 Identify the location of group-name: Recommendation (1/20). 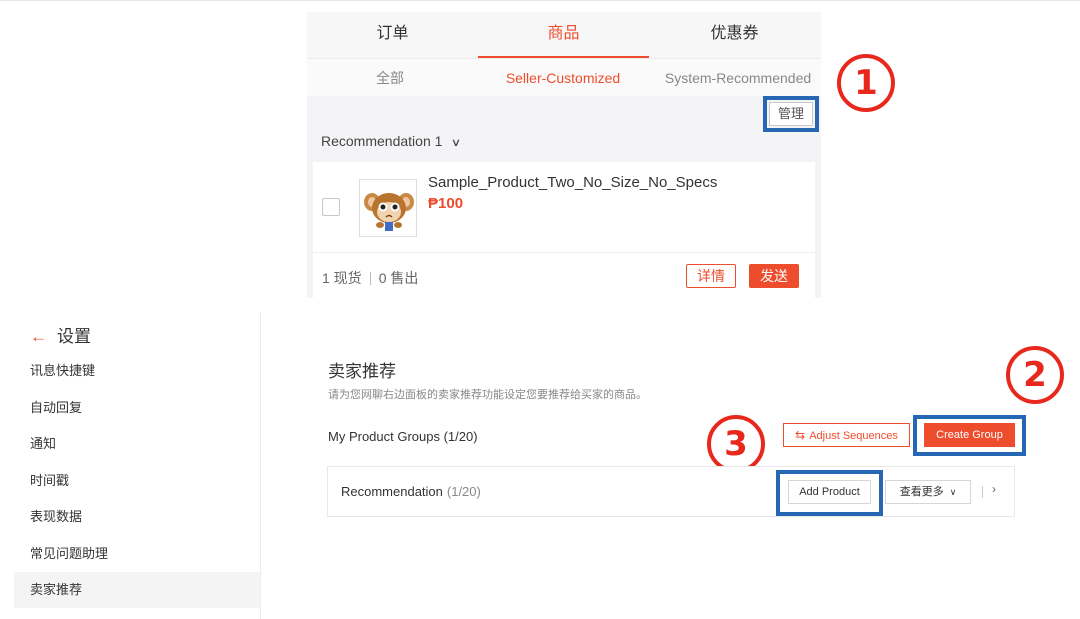
(411, 491).